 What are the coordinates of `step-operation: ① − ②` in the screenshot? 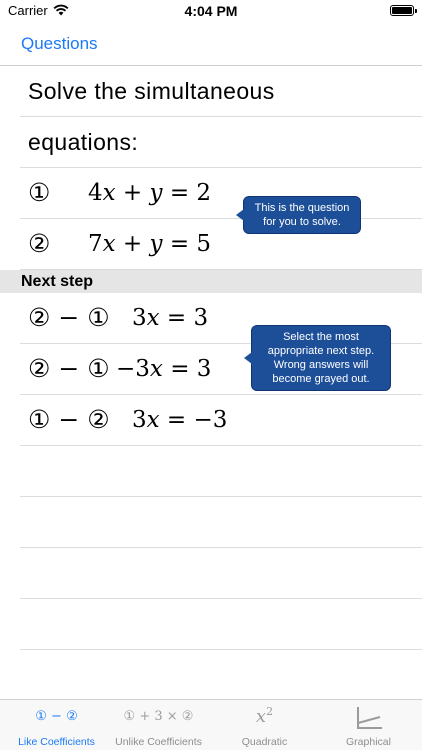 It's located at (69, 419).